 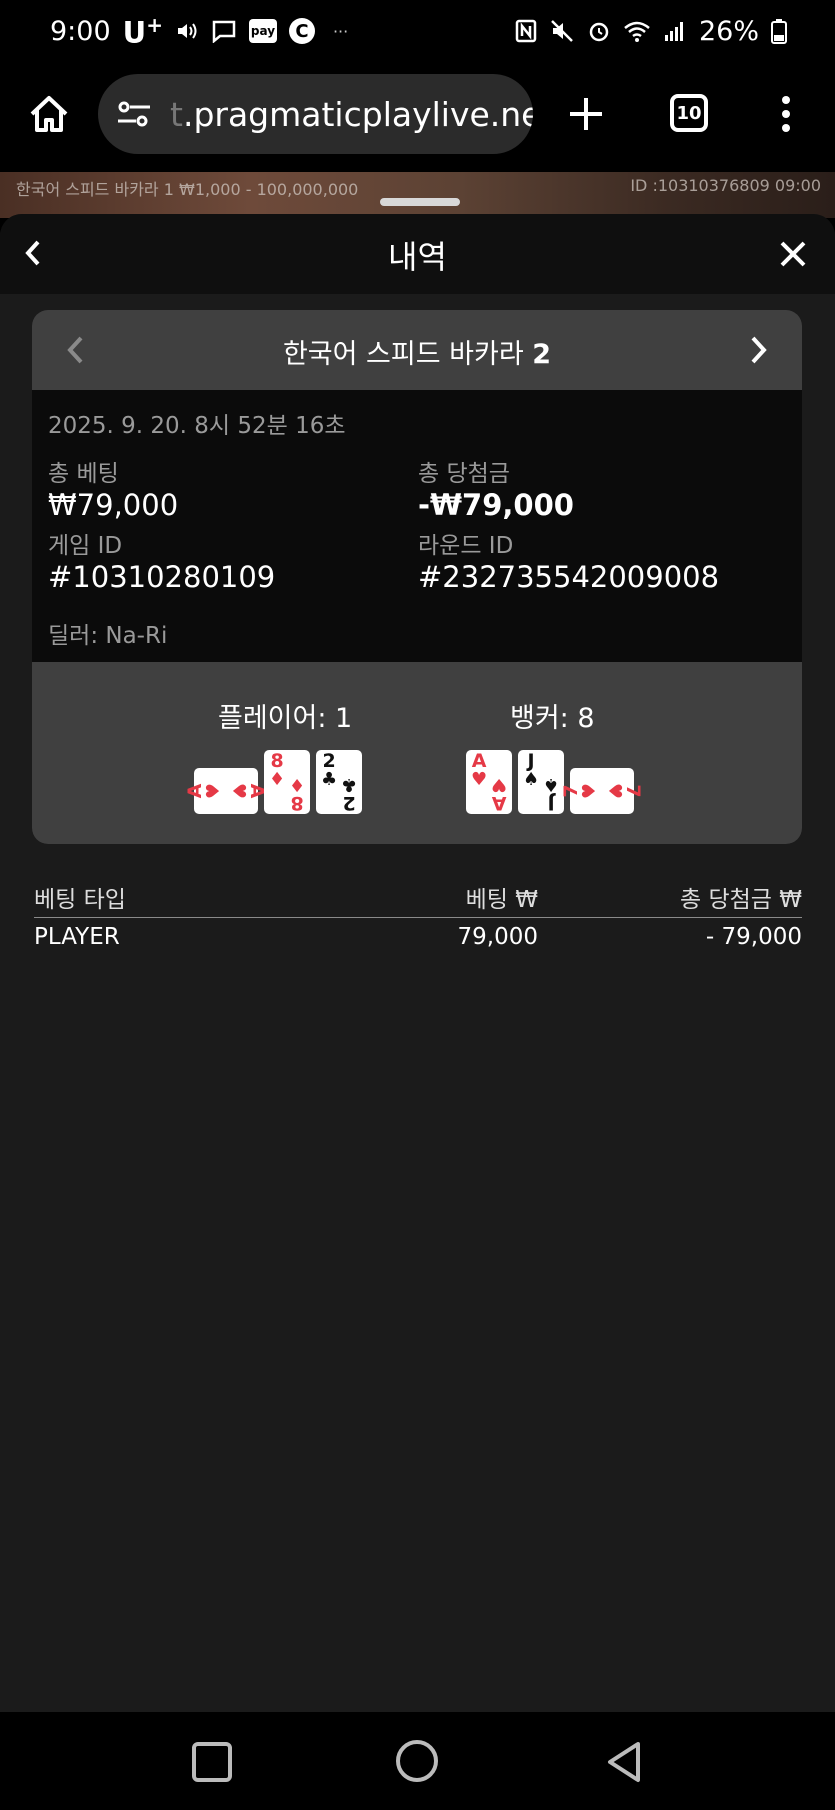 I want to click on game-id-text: ID :10310376809 09:00, so click(x=725, y=185).